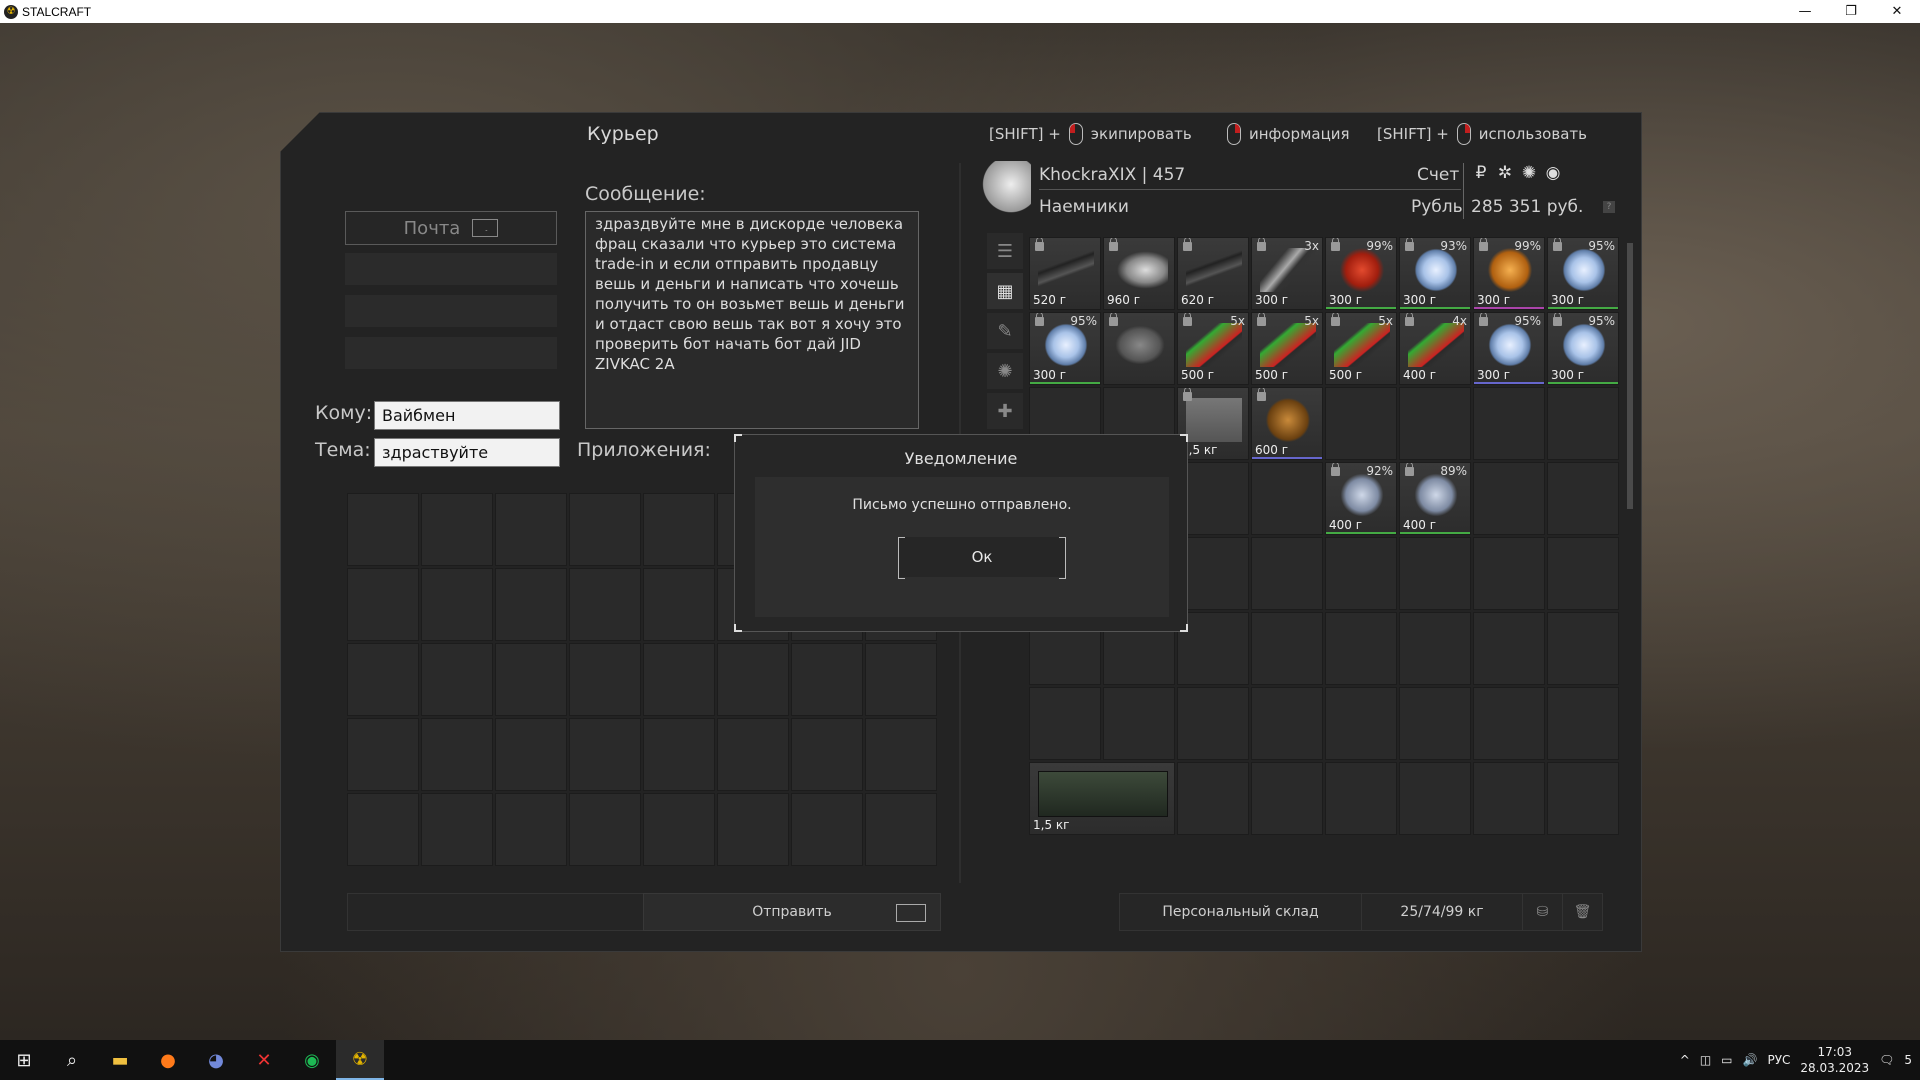  I want to click on search-icon: ⌕, so click(72, 1060).